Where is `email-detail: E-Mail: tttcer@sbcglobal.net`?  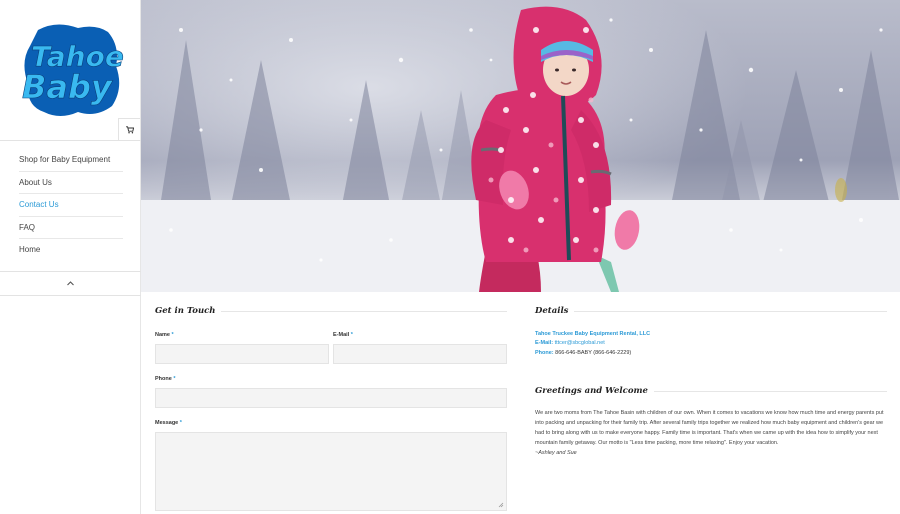
email-detail: E-Mail: tttcer@sbcglobal.net is located at coordinates (570, 343).